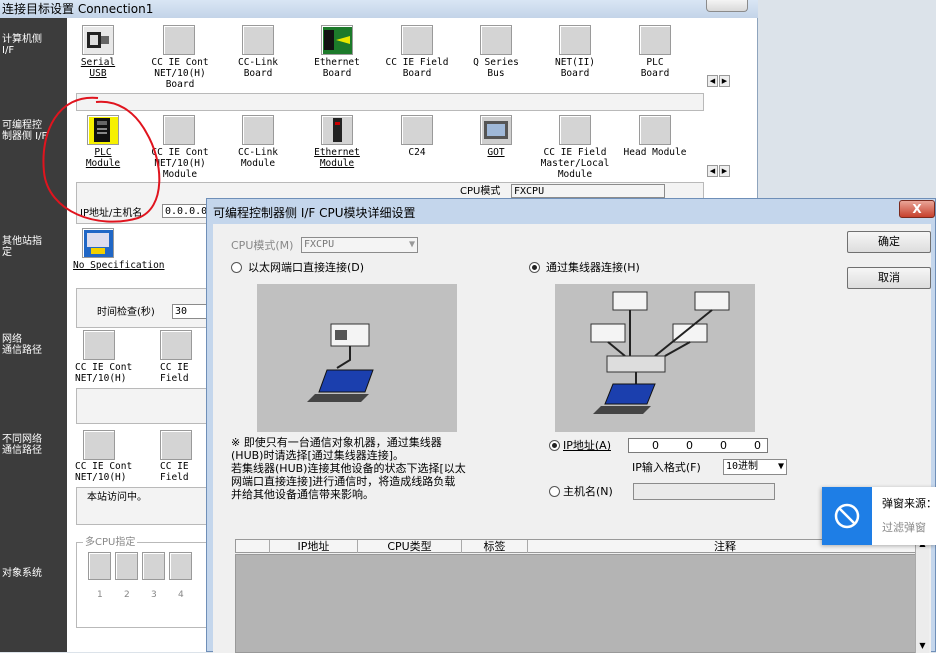 This screenshot has height=653, width=936. Describe the element at coordinates (104, 472) in the screenshot. I see `diff-cc-ie-cont-label: CC IE Cont NET/10(H)` at that location.